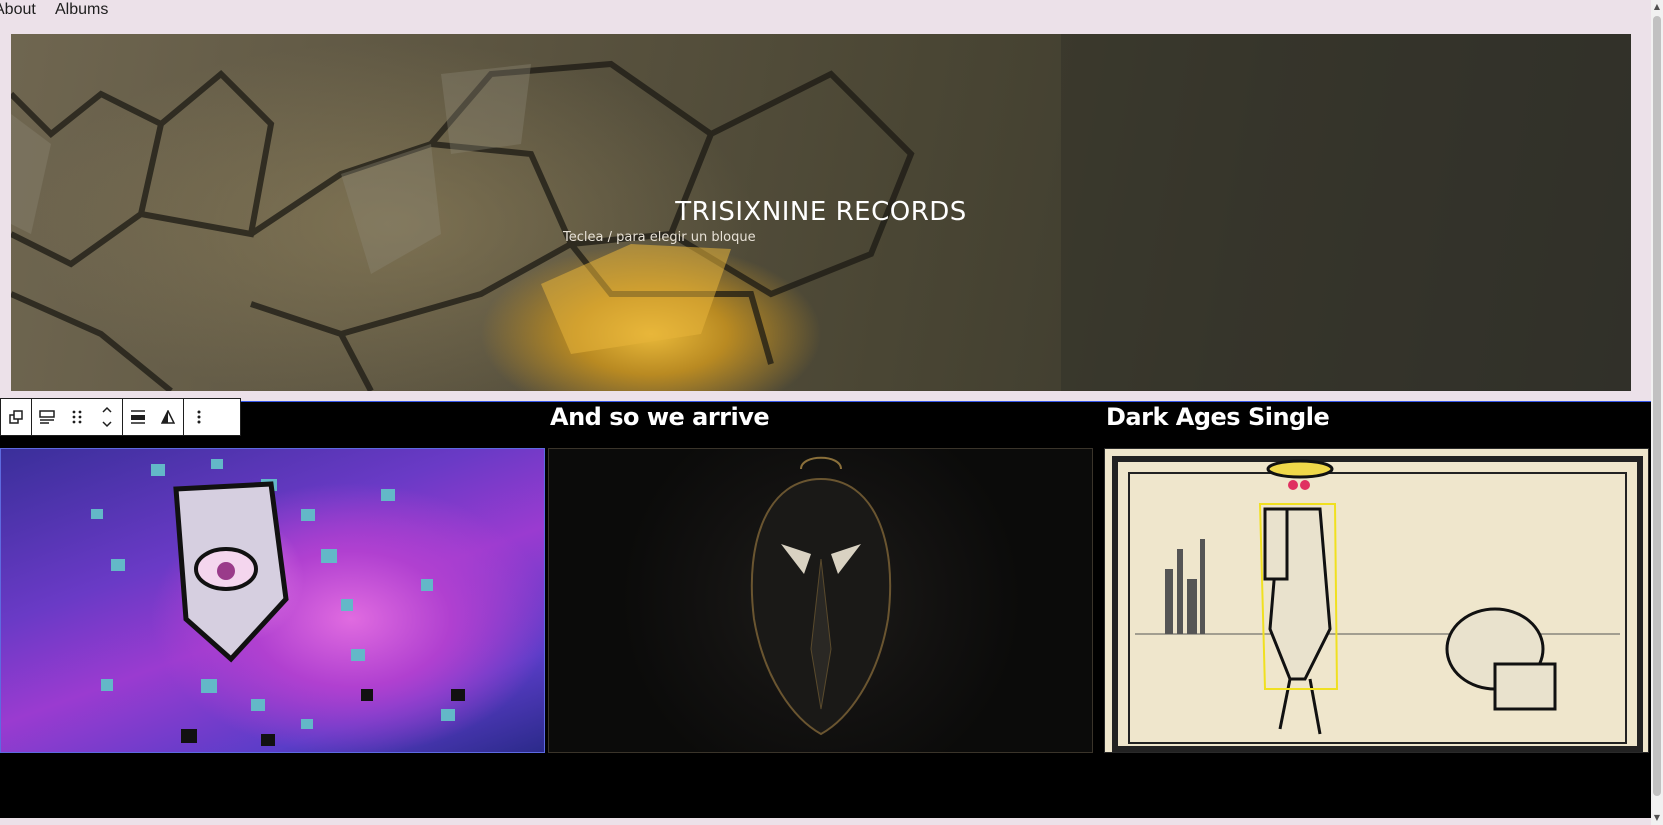 This screenshot has height=825, width=1663. What do you see at coordinates (1218, 417) in the screenshot?
I see `album-title: Dark Ages Single` at bounding box center [1218, 417].